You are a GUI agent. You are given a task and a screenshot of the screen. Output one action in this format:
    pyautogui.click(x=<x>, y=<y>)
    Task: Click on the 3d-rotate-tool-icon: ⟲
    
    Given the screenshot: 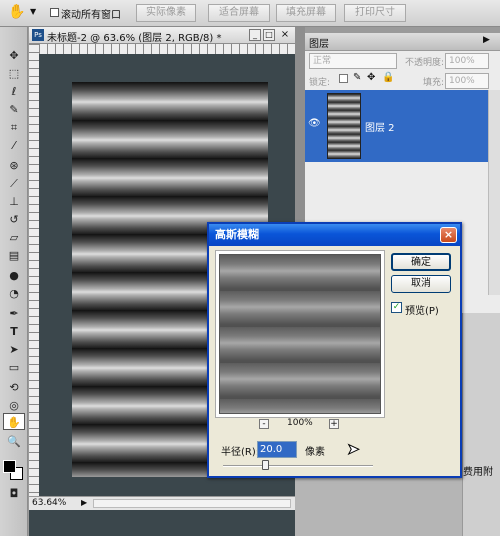 What is the action you would take?
    pyautogui.click(x=14, y=387)
    